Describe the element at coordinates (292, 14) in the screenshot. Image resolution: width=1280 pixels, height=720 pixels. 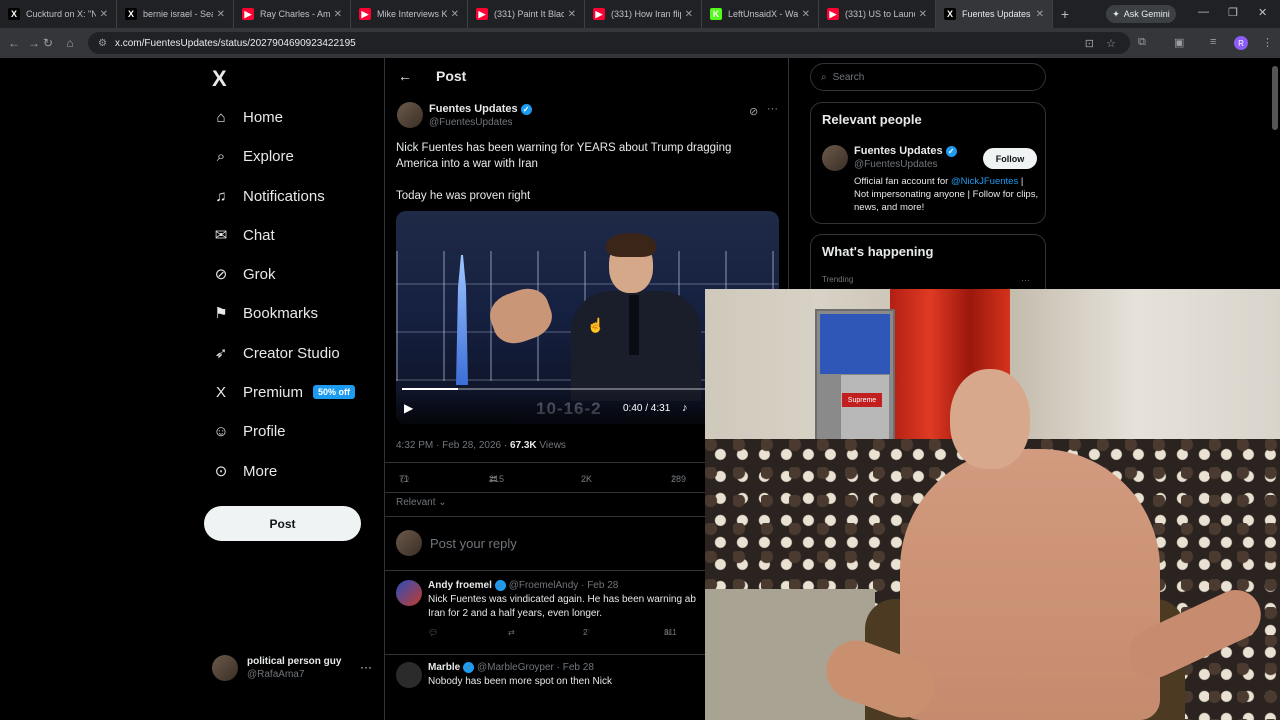
I see `browser-tab: ▶ Ray Charles - Amer ✕` at that location.